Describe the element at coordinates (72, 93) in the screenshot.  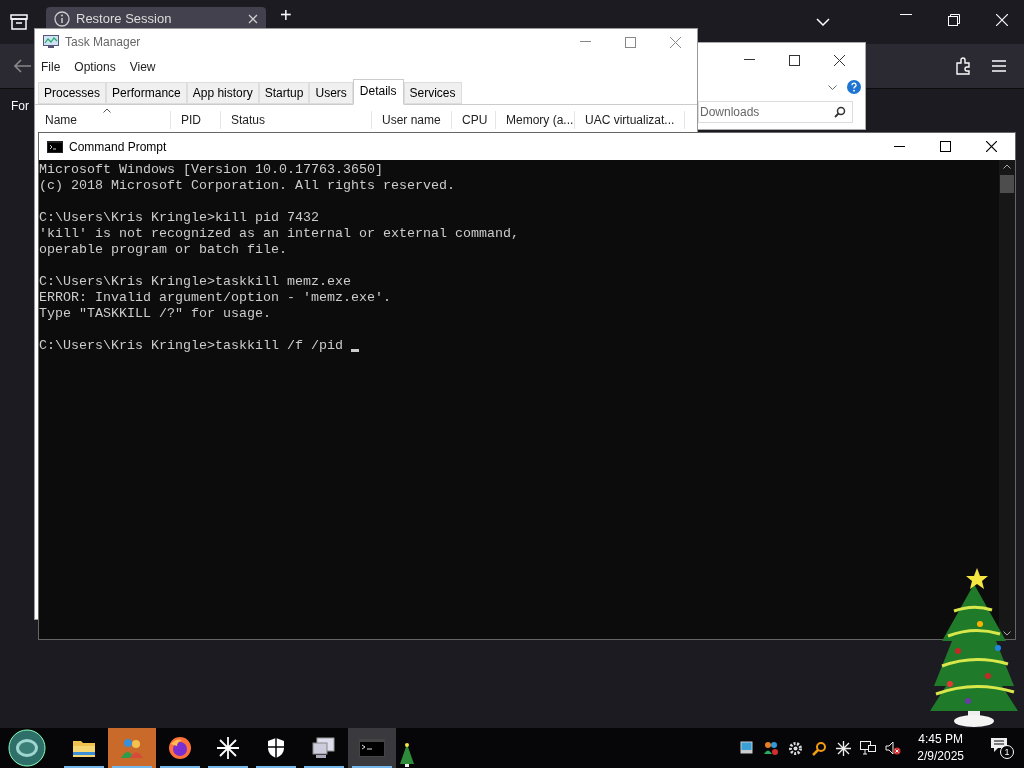
I see `tab: Processes` at that location.